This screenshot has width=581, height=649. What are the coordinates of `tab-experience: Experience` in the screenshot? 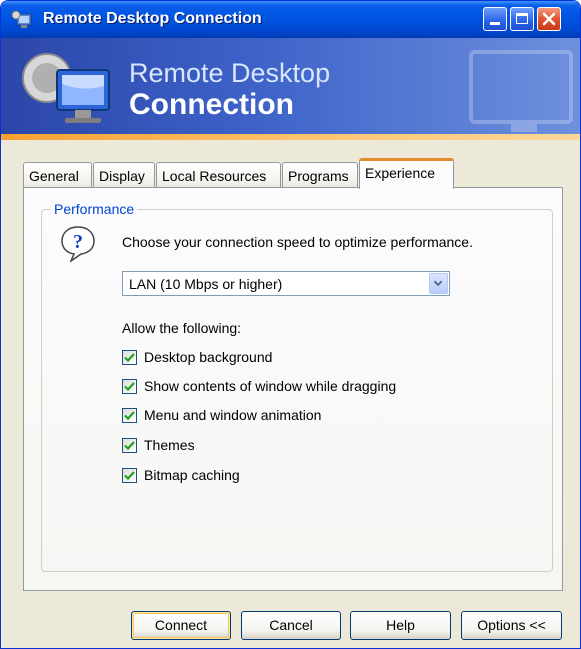 It's located at (406, 173).